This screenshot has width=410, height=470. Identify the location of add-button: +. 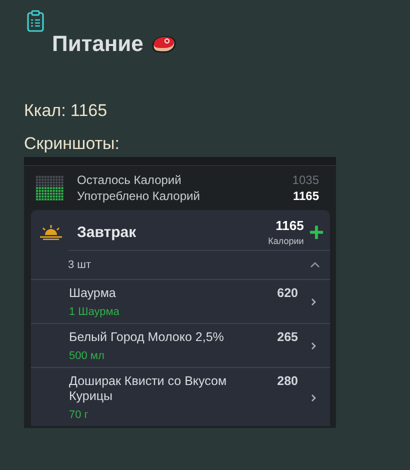
(314, 232).